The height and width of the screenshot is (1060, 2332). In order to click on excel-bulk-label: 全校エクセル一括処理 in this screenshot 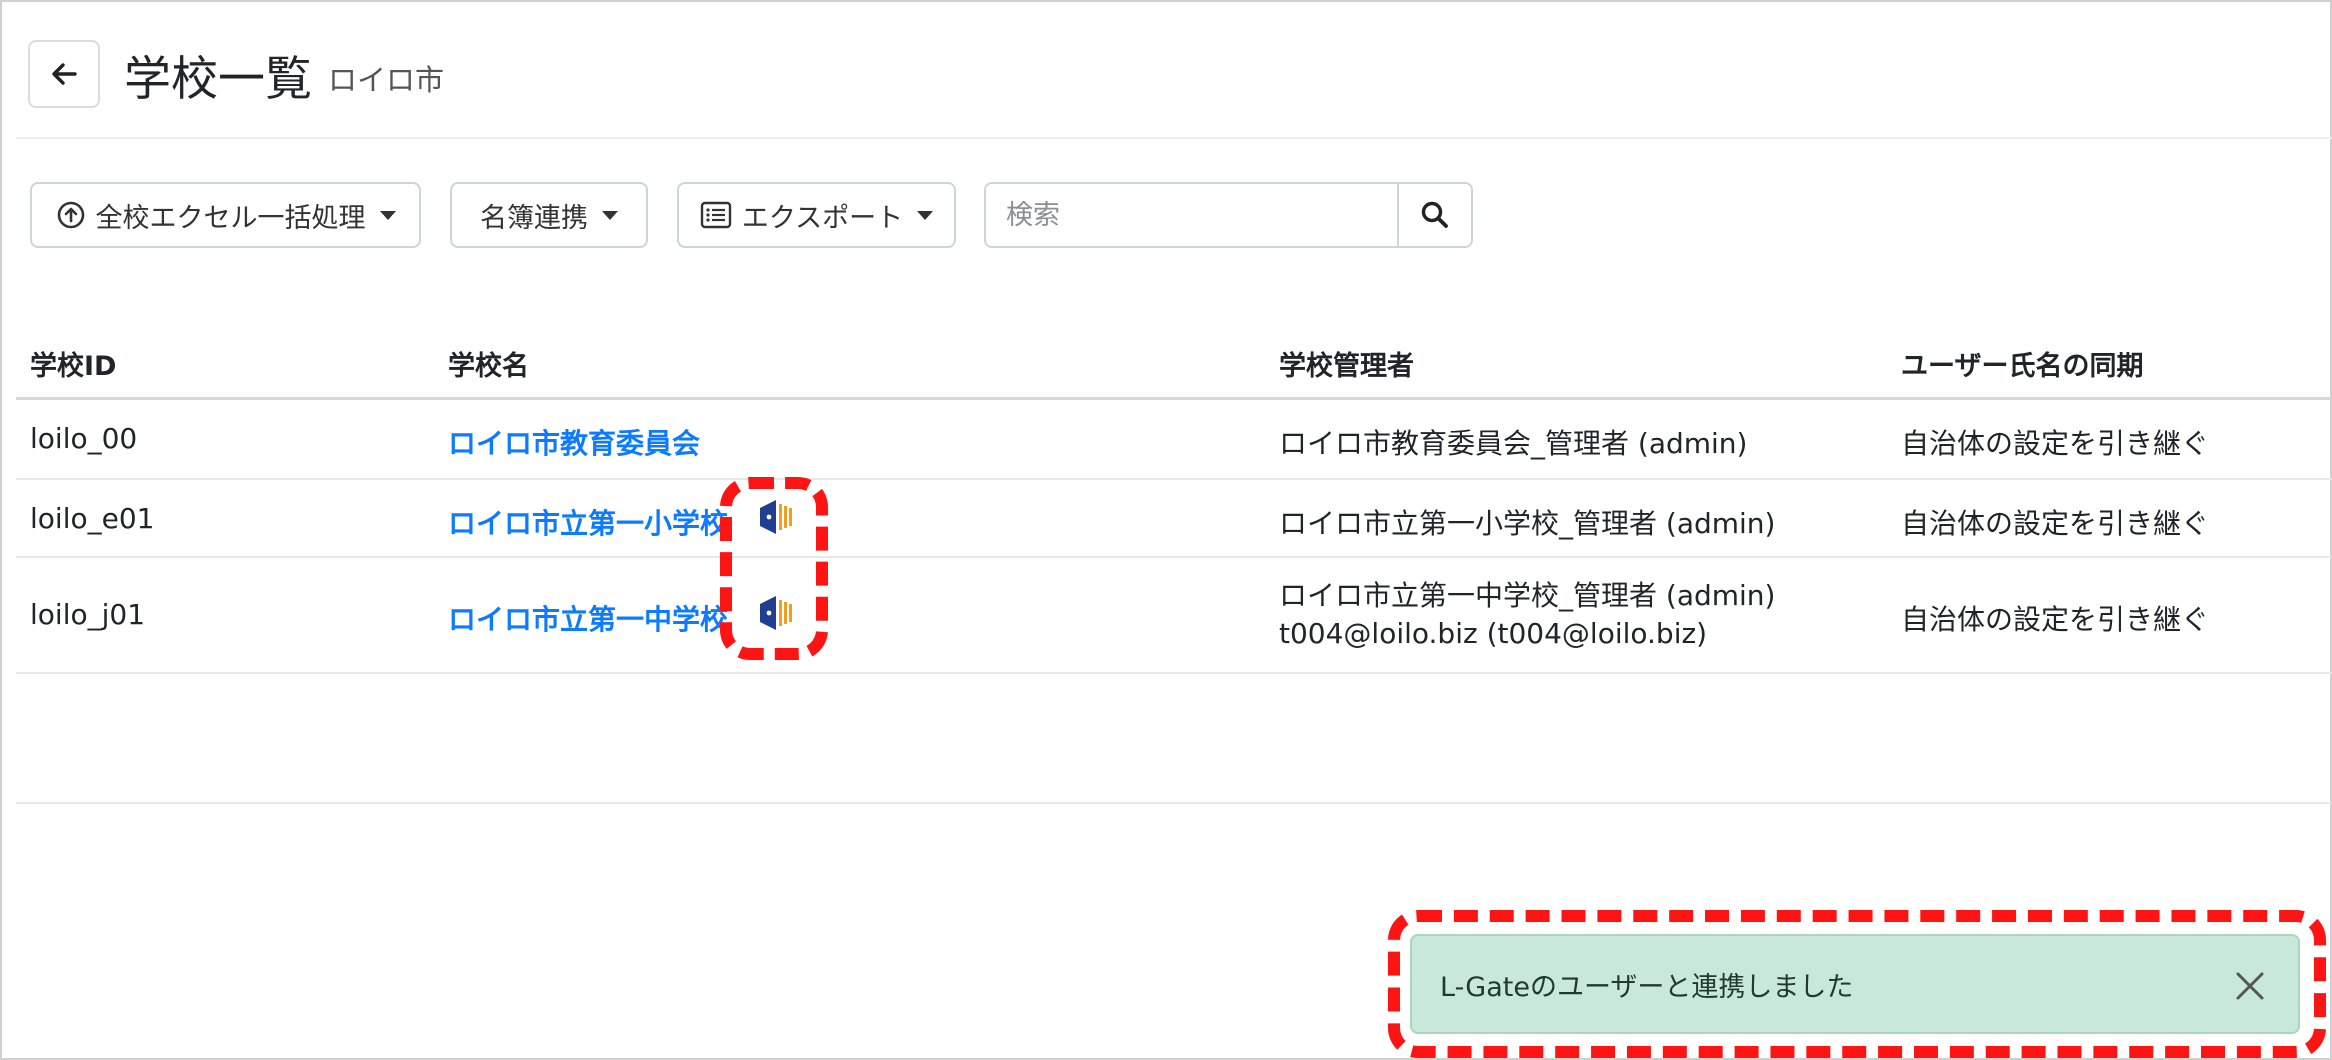, I will do `click(230, 218)`.